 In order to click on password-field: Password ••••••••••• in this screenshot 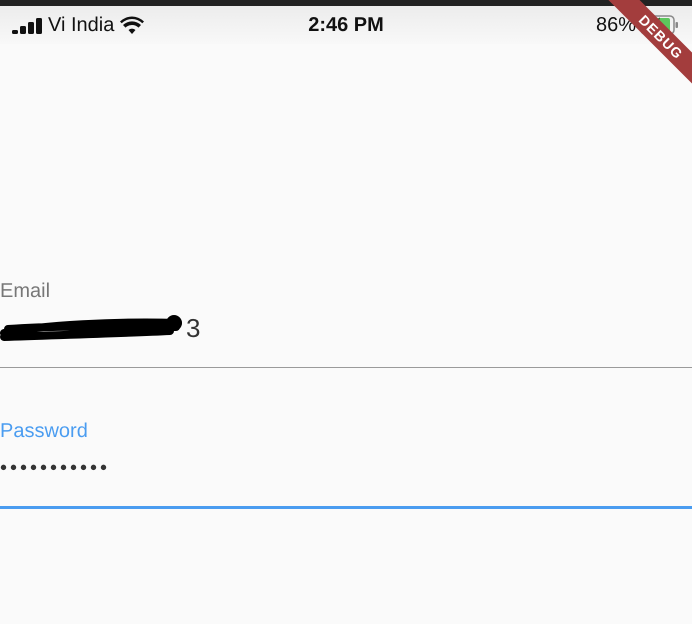, I will do `click(346, 464)`.